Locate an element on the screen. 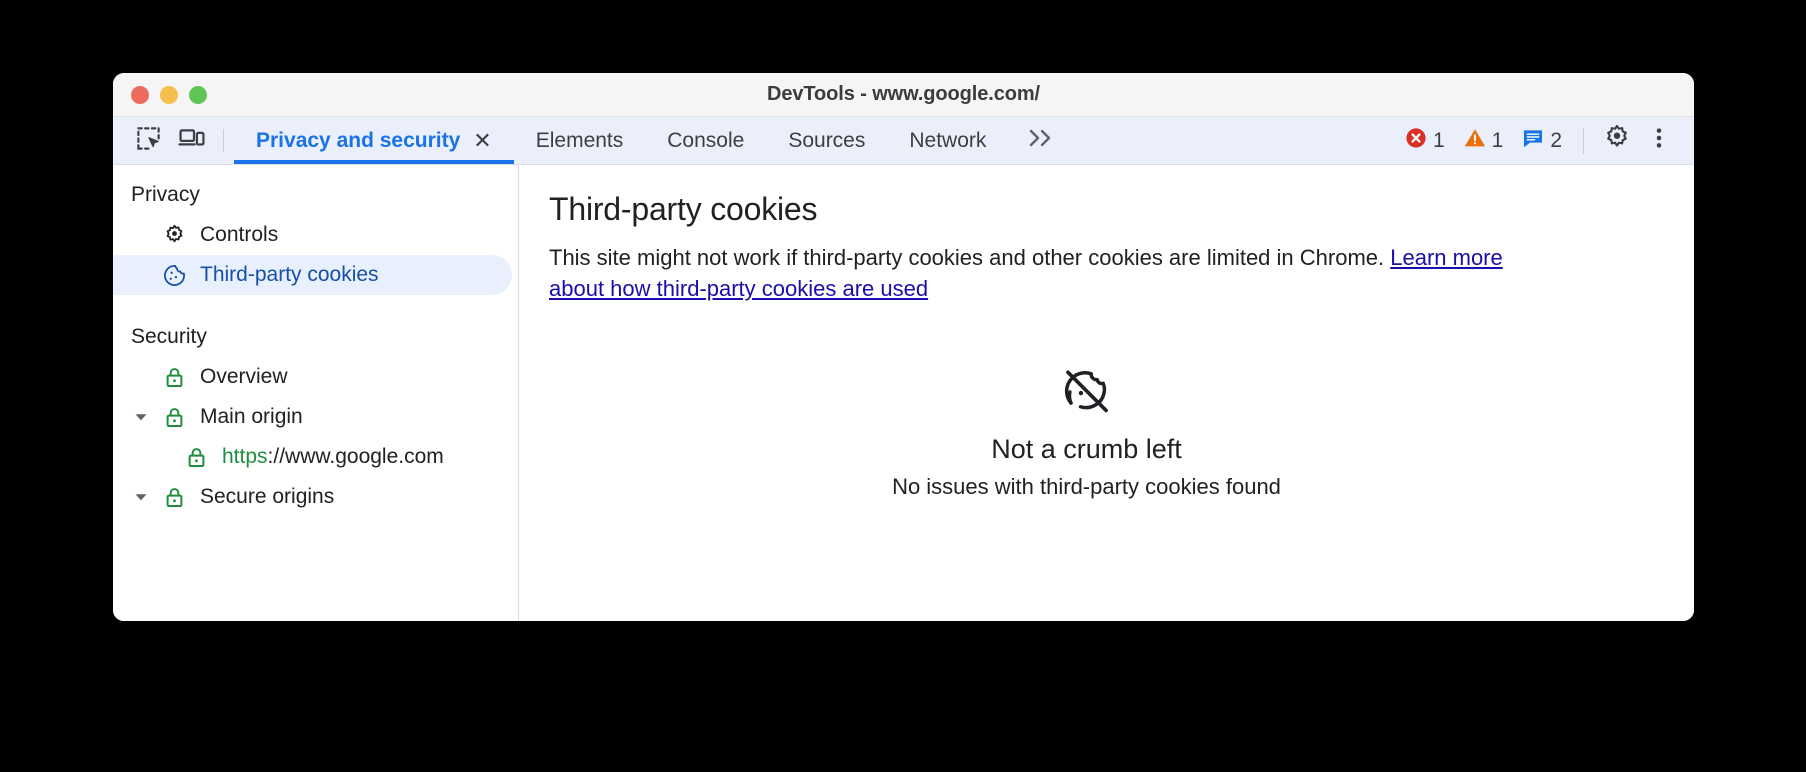  chevron-double-right-icon is located at coordinates (1041, 140).